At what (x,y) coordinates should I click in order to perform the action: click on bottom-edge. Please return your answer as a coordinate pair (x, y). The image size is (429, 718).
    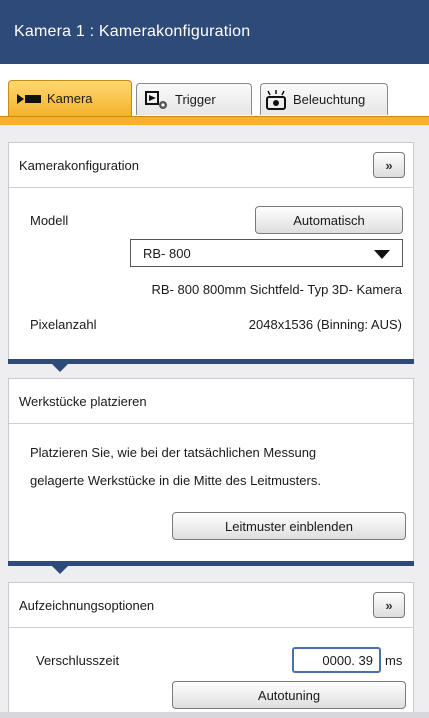
    Looking at the image, I should click on (214, 715).